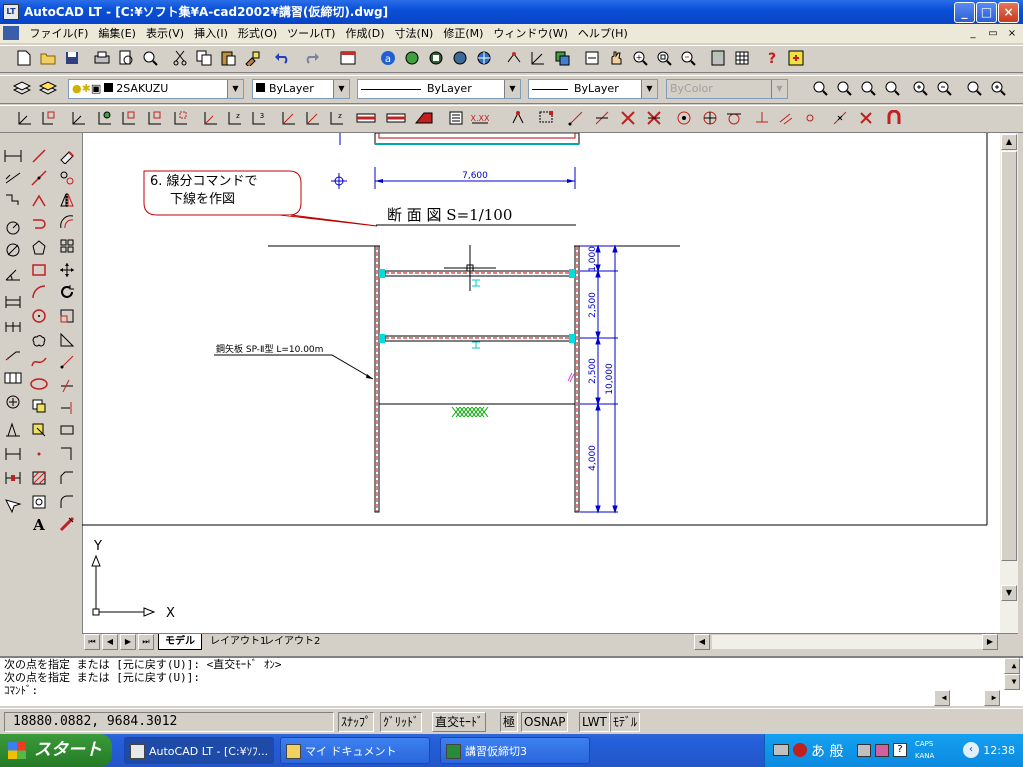 This screenshot has height=767, width=1023. I want to click on dimension-tool-icon, so click(514, 58).